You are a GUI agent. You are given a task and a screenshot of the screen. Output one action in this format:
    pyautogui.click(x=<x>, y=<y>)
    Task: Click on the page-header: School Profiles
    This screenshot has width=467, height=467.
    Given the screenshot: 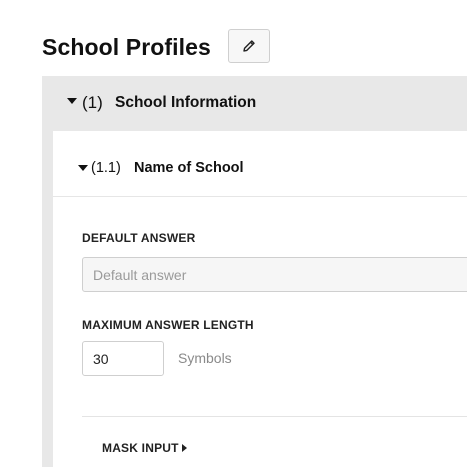 What is the action you would take?
    pyautogui.click(x=126, y=47)
    